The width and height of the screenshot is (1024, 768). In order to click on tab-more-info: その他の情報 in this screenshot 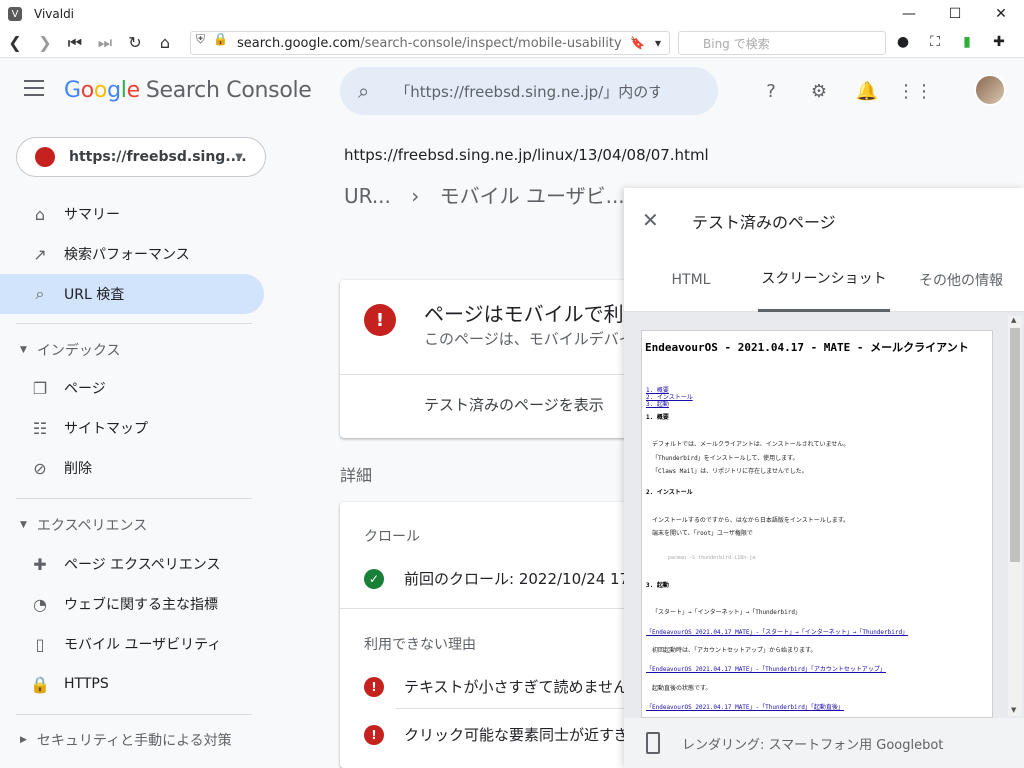, I will do `click(961, 280)`.